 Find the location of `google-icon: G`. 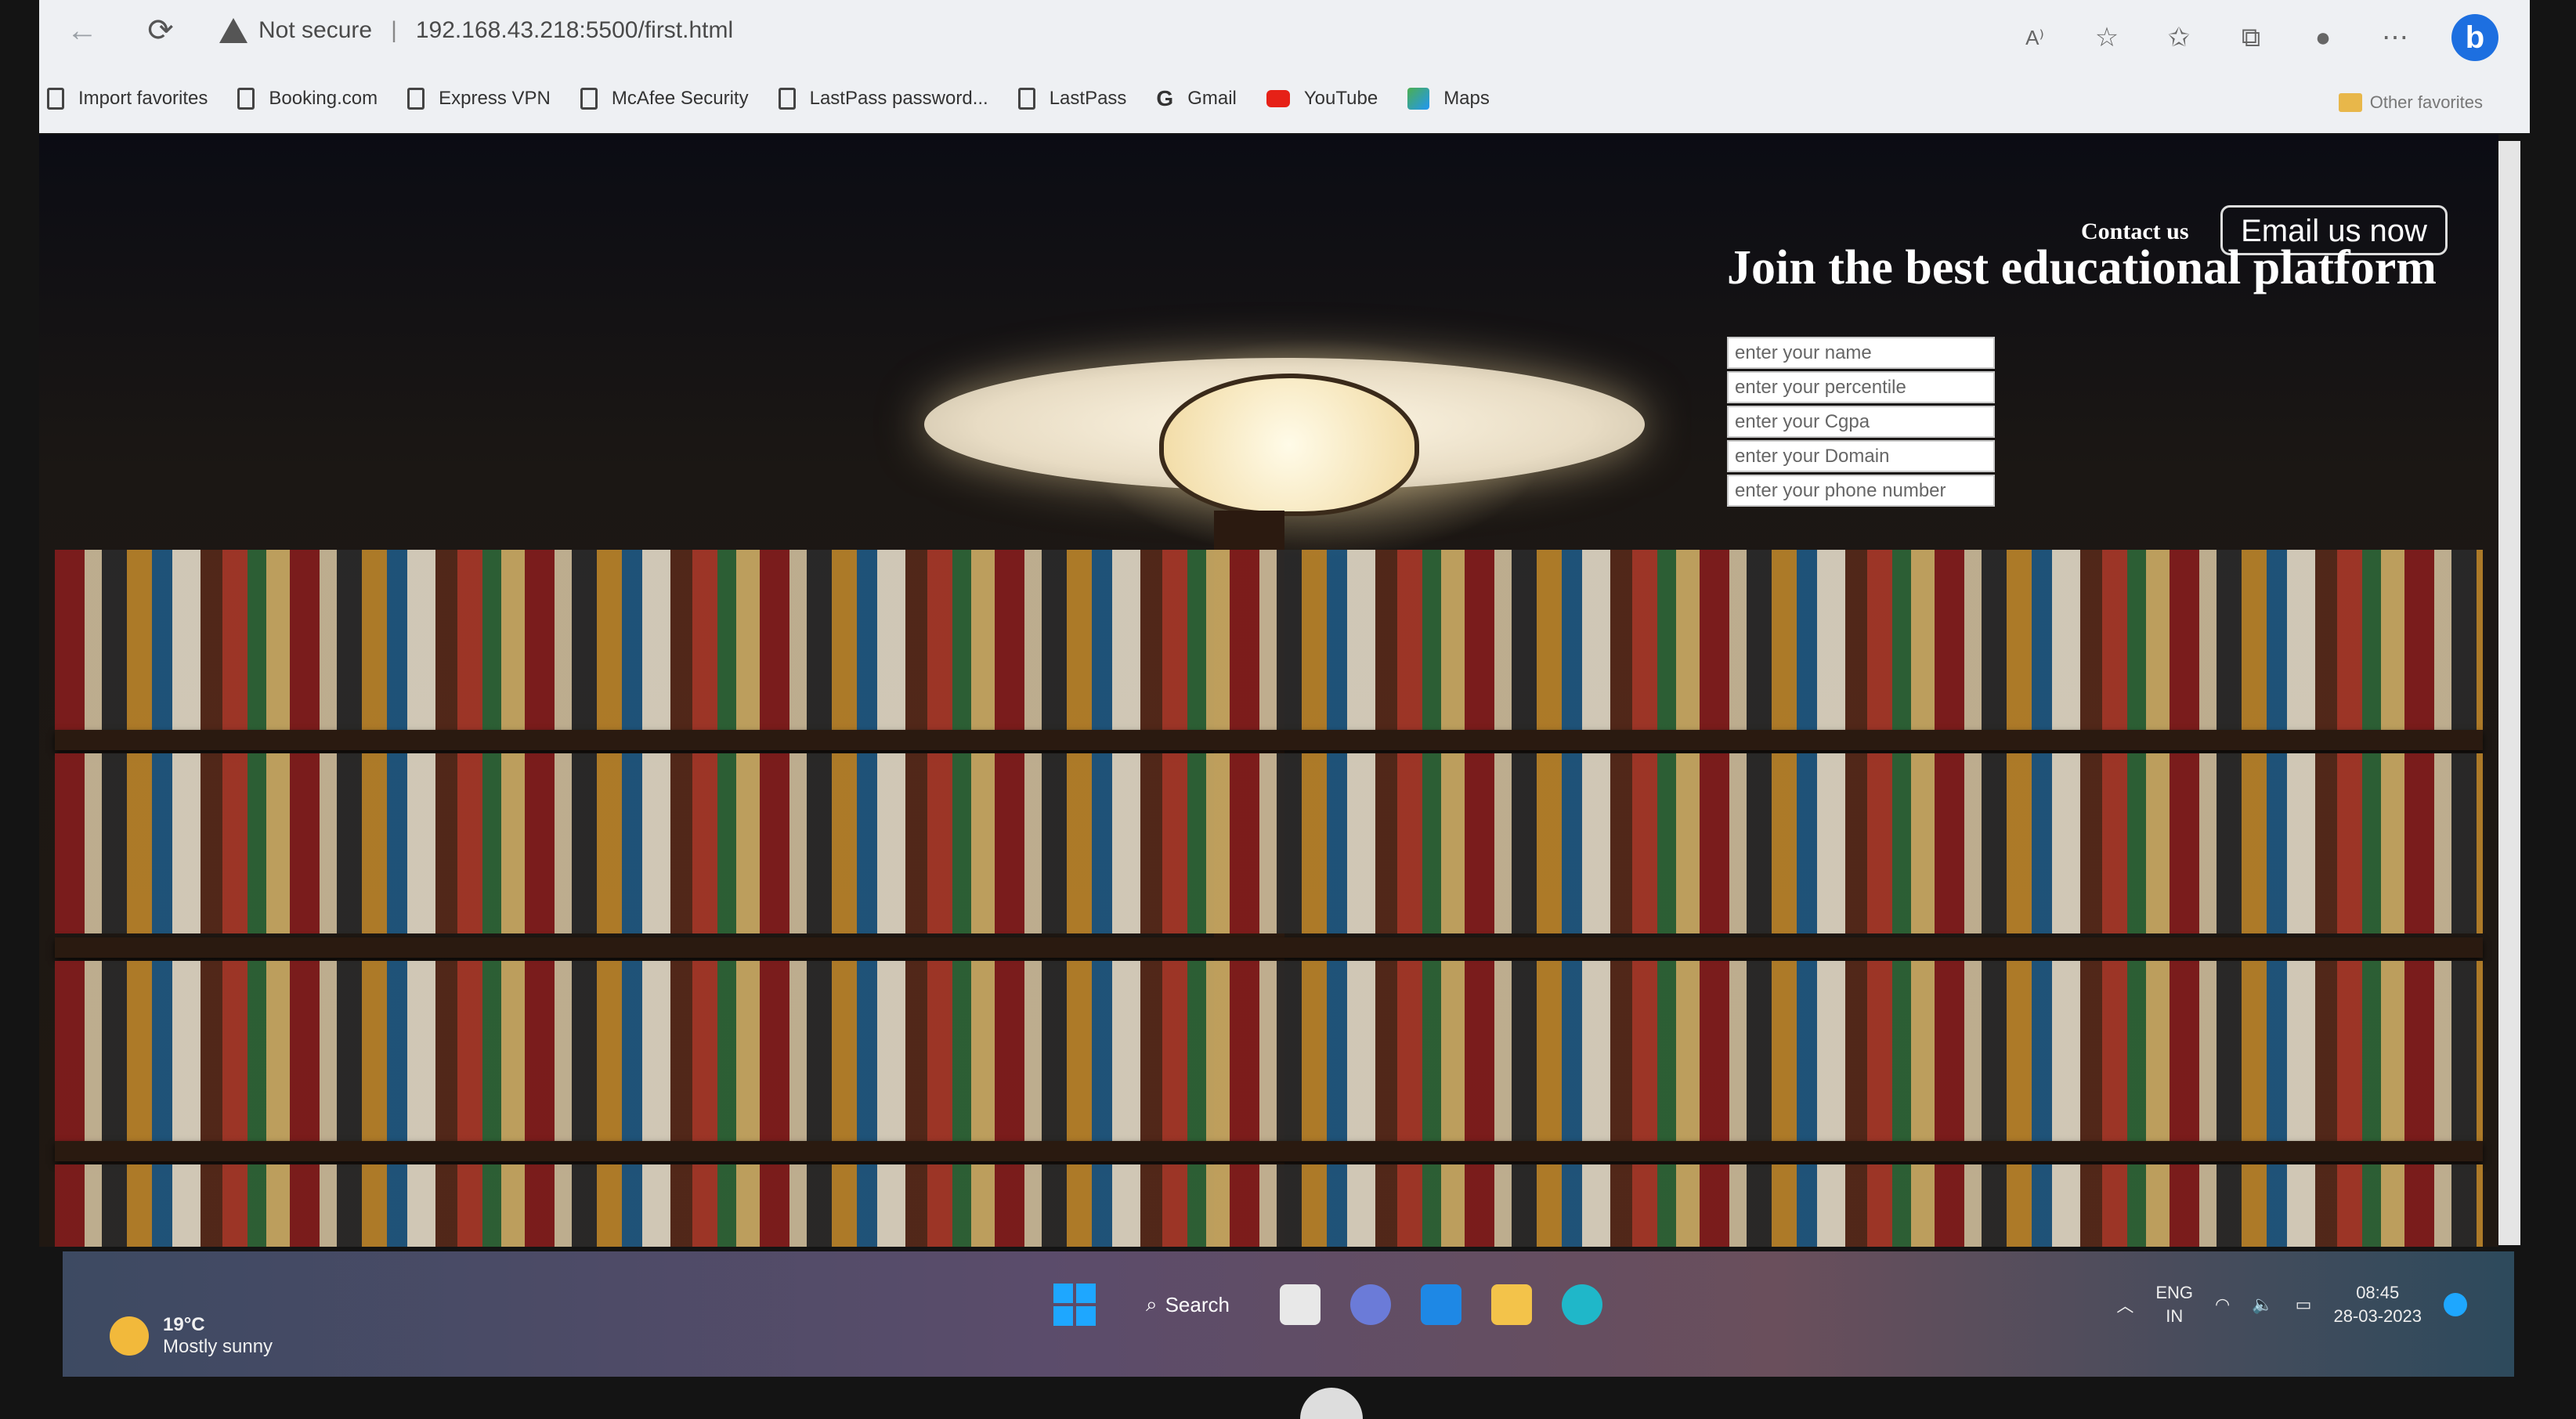

google-icon: G is located at coordinates (1165, 98).